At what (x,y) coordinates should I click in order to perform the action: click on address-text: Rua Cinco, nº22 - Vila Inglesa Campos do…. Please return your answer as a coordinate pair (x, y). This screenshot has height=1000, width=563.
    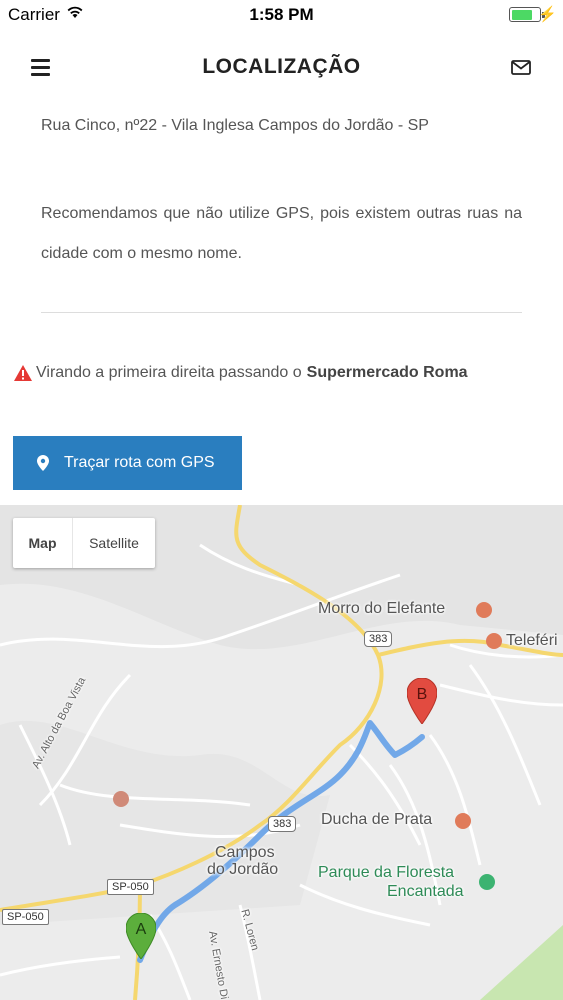
    Looking at the image, I should click on (235, 125).